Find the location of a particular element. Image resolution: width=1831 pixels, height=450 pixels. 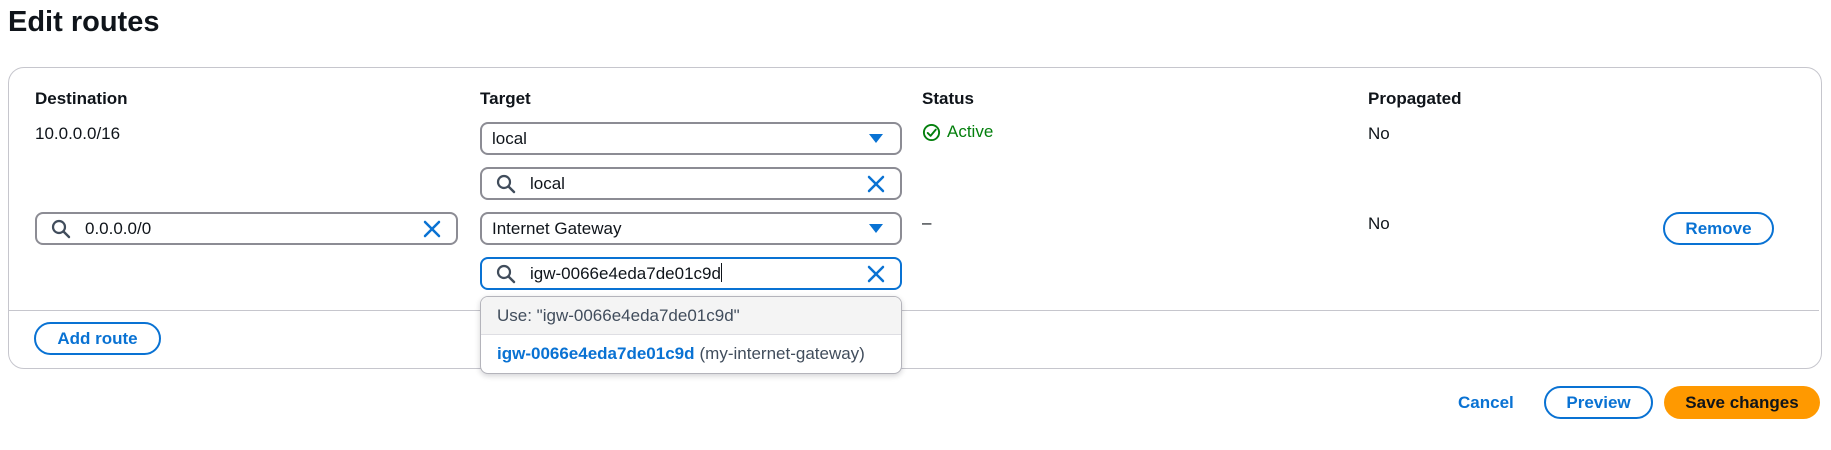

row1-target-search-value: local is located at coordinates (547, 183).